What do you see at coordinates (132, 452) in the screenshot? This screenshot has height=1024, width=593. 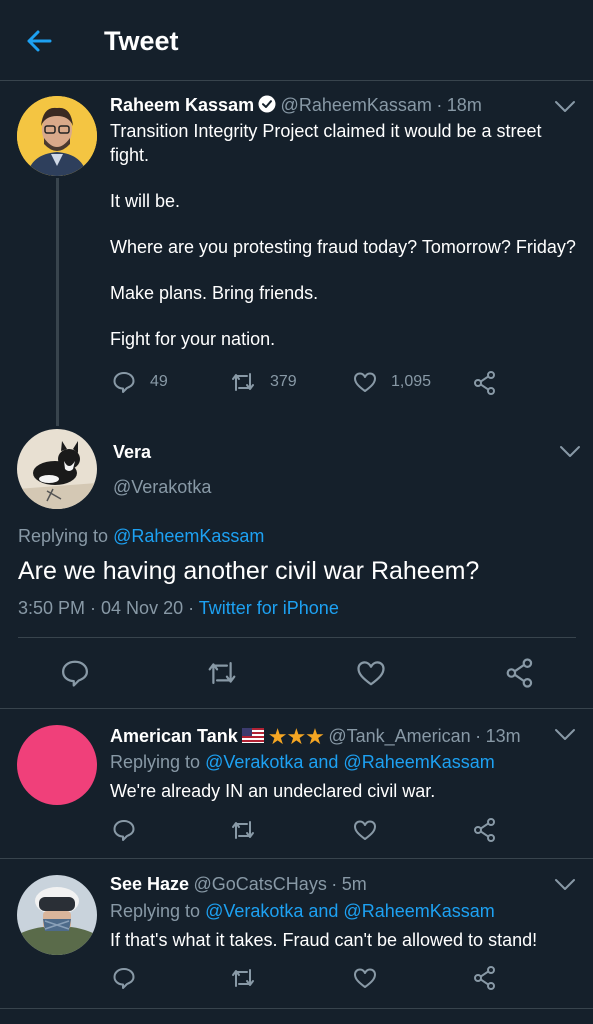 I see `author-name: Vera` at bounding box center [132, 452].